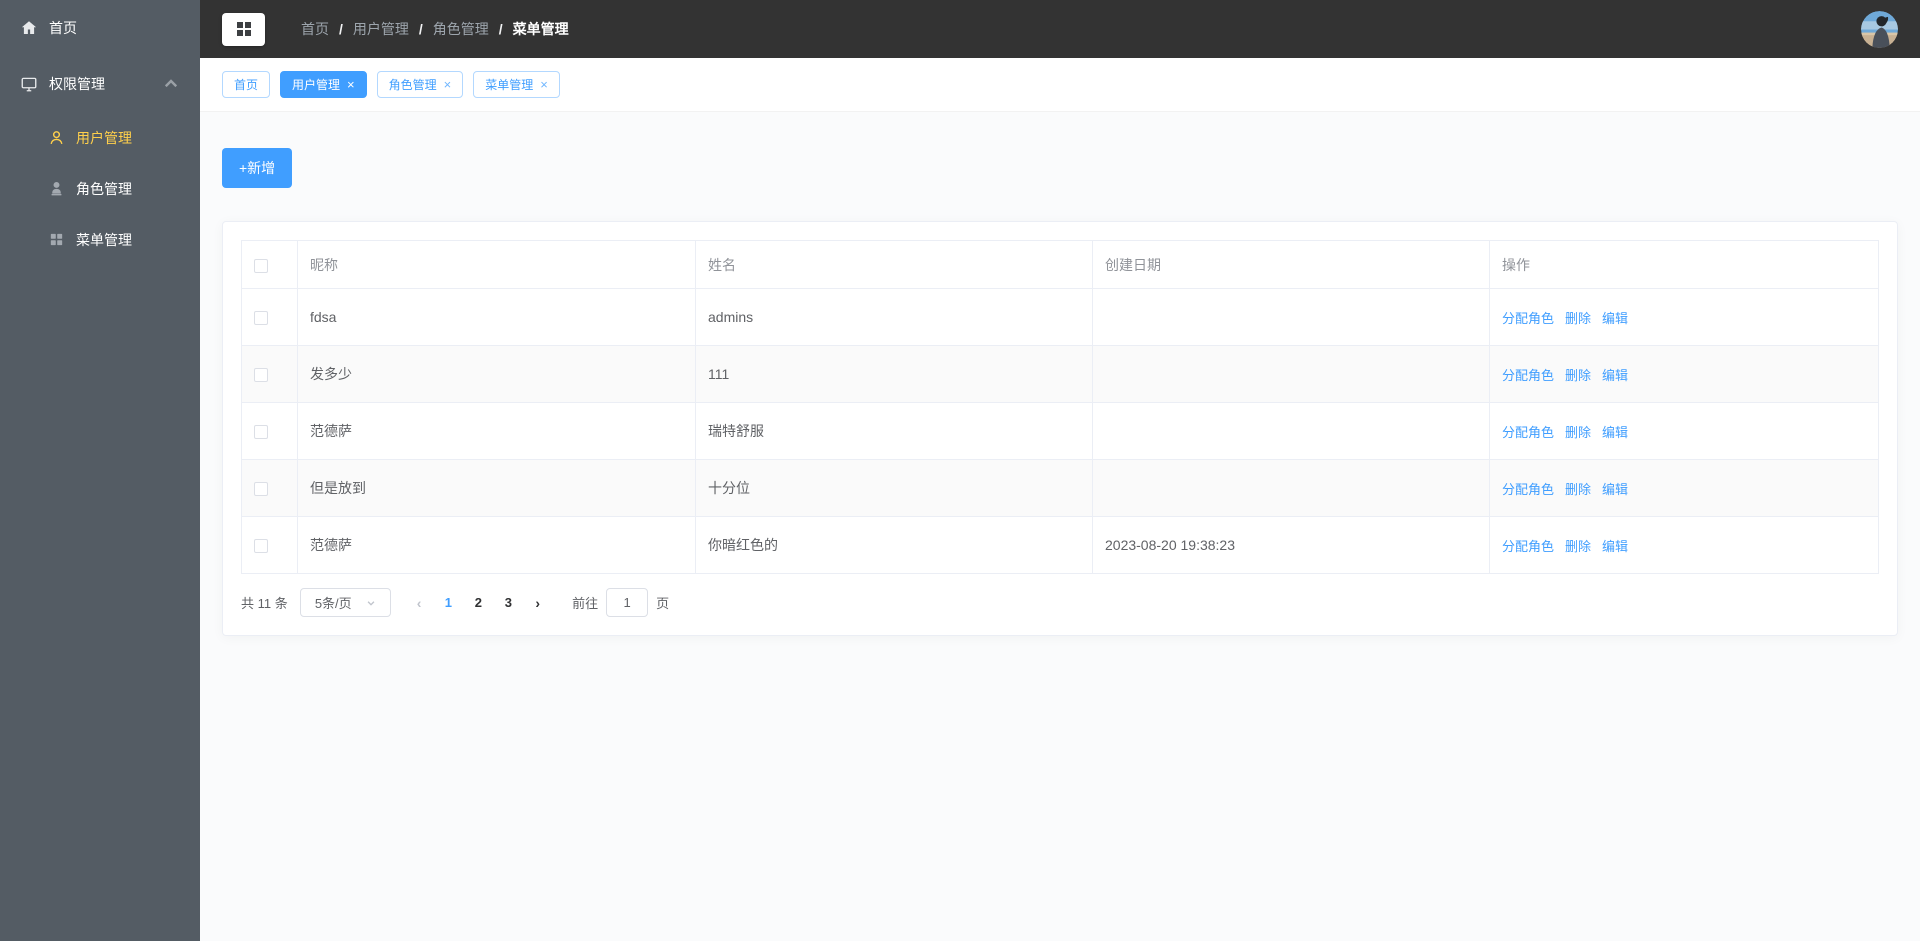 The width and height of the screenshot is (1920, 941). I want to click on user-icon, so click(56, 138).